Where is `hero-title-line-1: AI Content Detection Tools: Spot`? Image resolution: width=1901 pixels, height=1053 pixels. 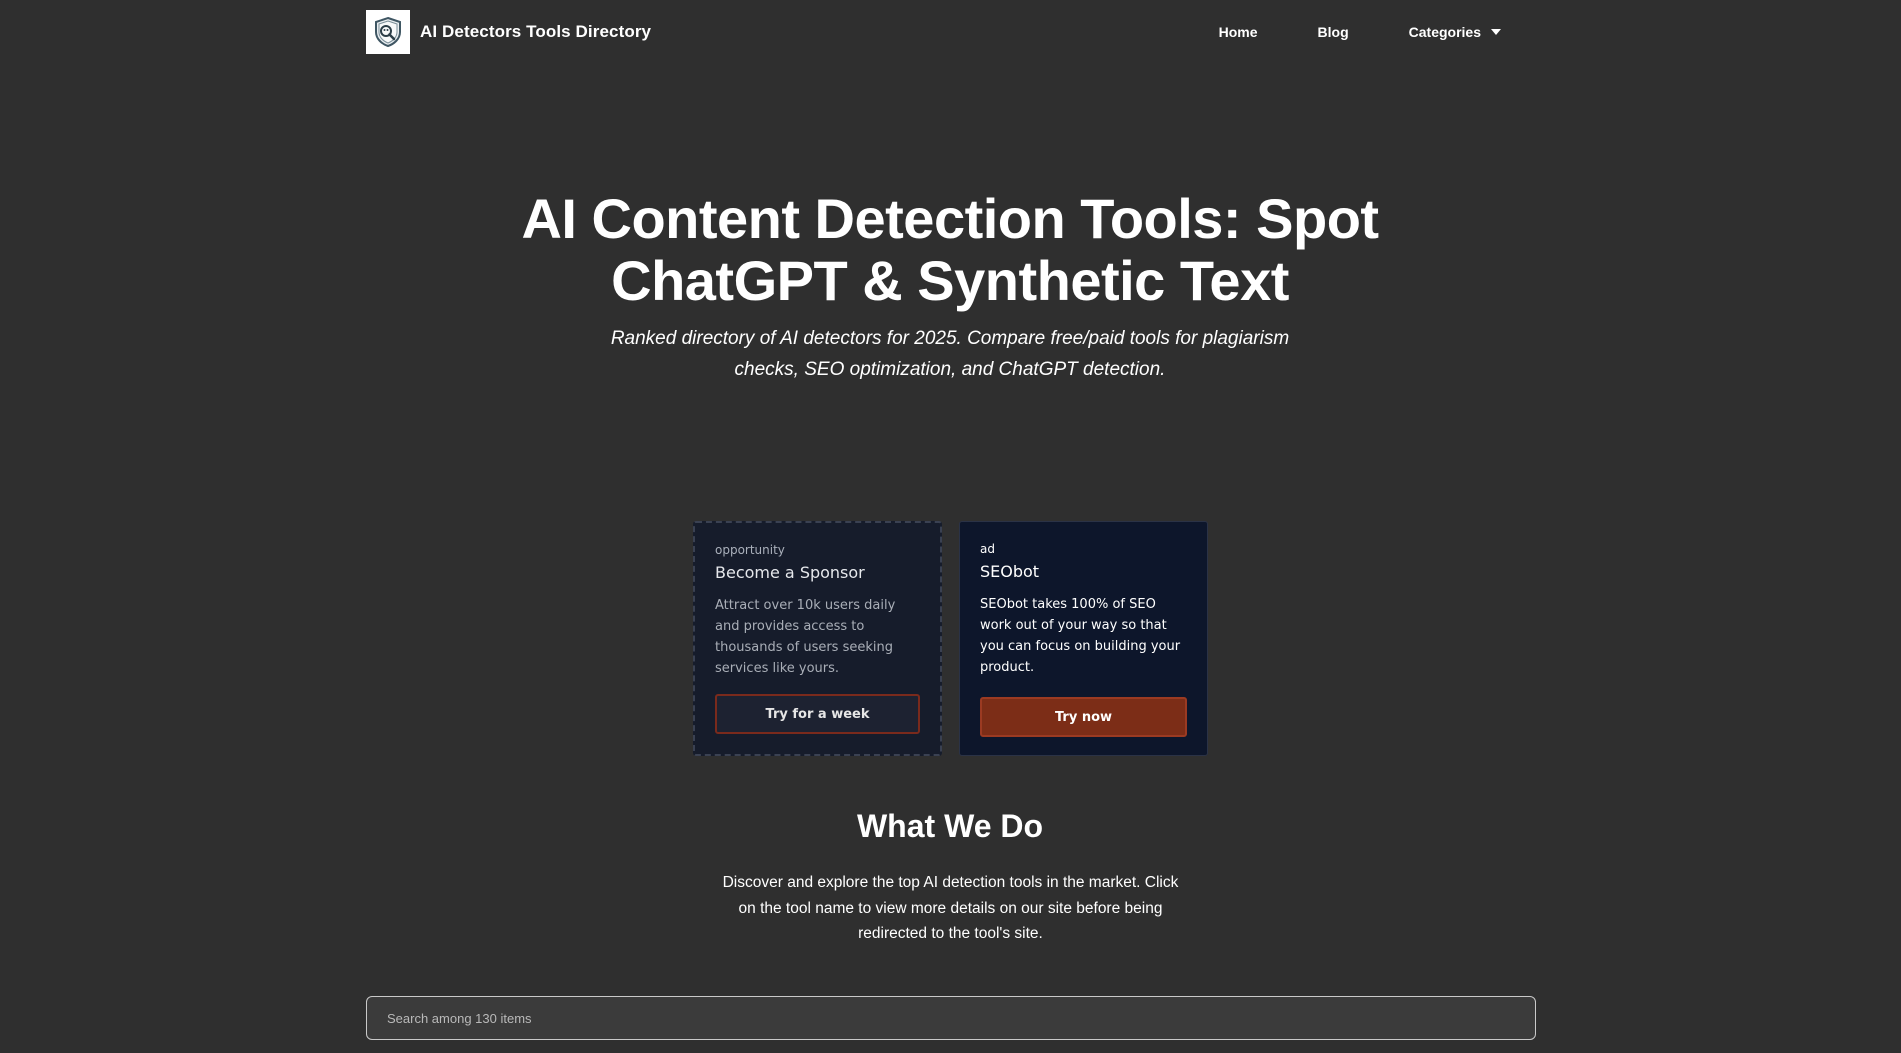
hero-title-line-1: AI Content Detection Tools: Spot is located at coordinates (950, 218).